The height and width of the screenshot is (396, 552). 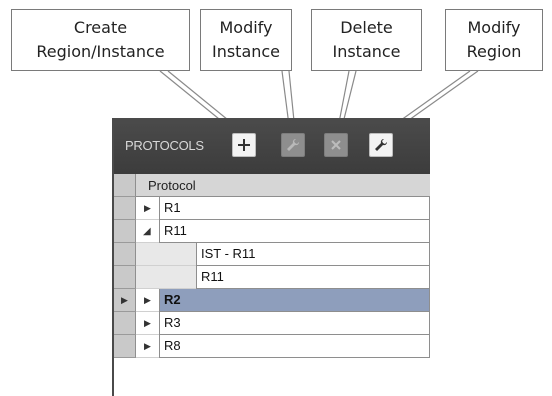 What do you see at coordinates (164, 145) in the screenshot?
I see `panel-title: PROTOCOLS` at bounding box center [164, 145].